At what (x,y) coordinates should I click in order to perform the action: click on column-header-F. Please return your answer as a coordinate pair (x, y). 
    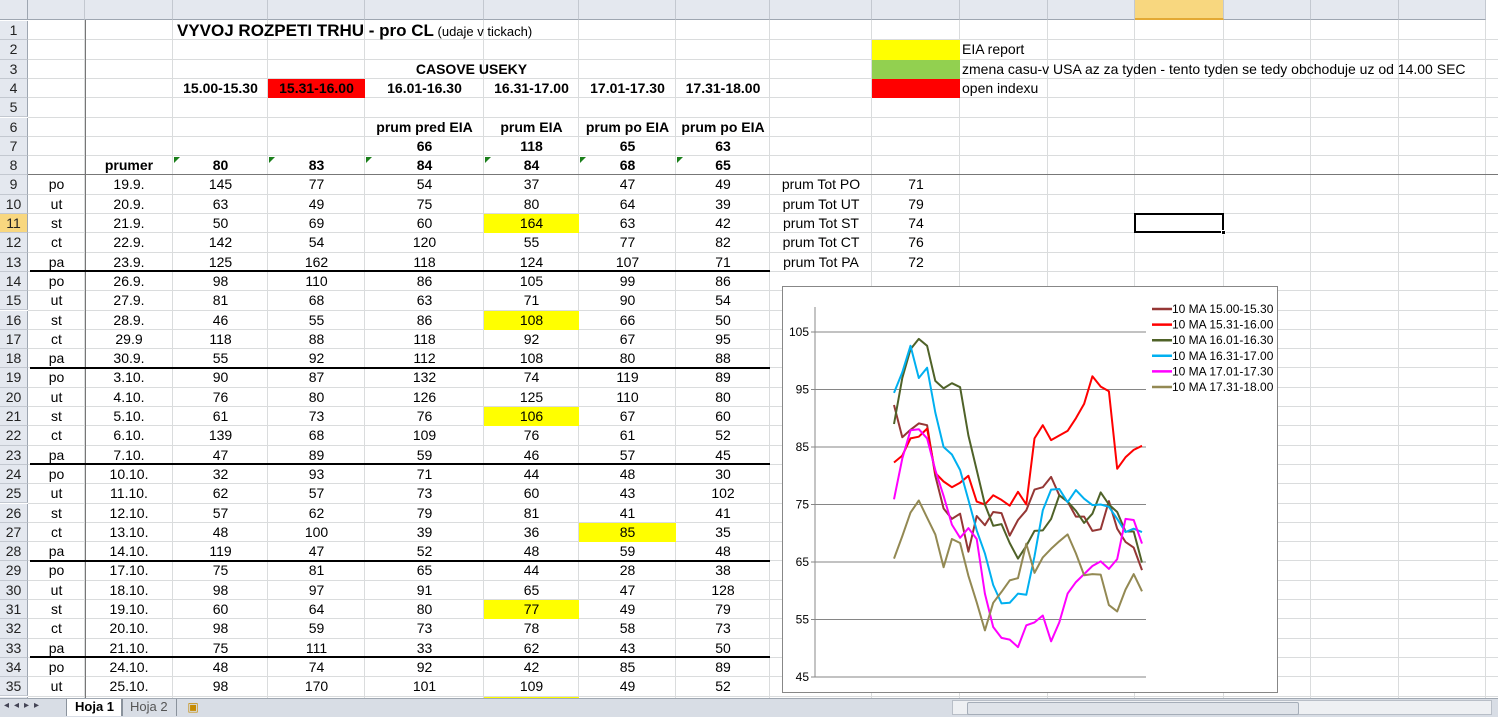
    Looking at the image, I should click on (531, 10).